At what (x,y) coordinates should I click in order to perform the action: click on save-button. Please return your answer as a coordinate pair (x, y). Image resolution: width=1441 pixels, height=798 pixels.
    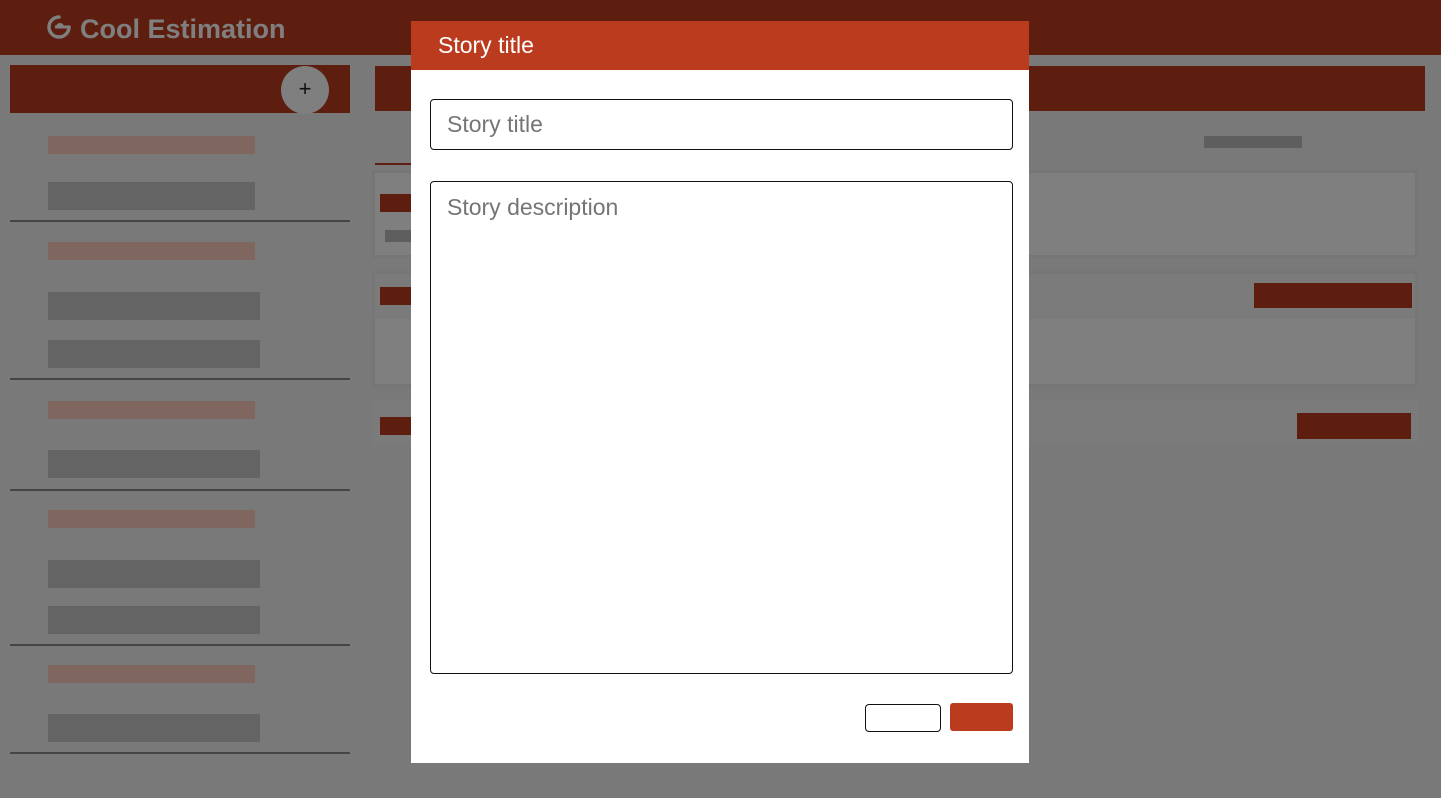
    Looking at the image, I should click on (981, 717).